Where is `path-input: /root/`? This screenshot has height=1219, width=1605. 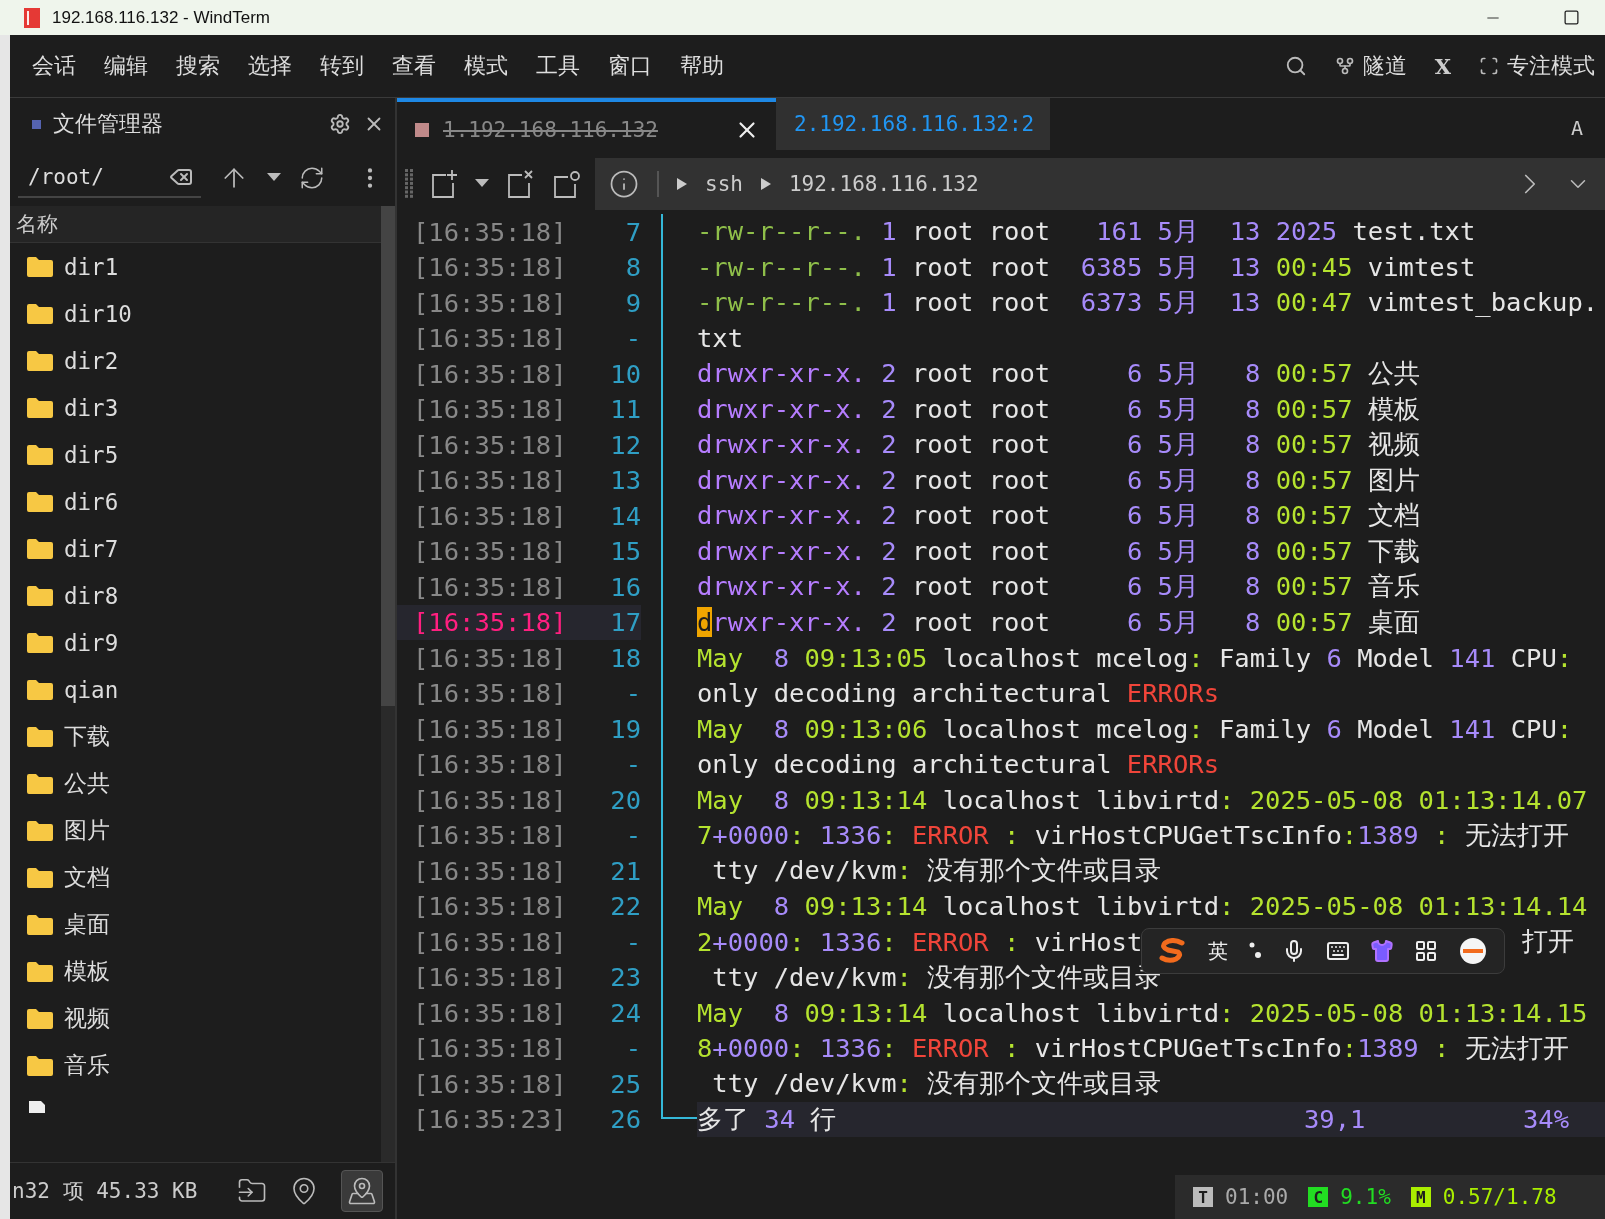 path-input: /root/ is located at coordinates (93, 177).